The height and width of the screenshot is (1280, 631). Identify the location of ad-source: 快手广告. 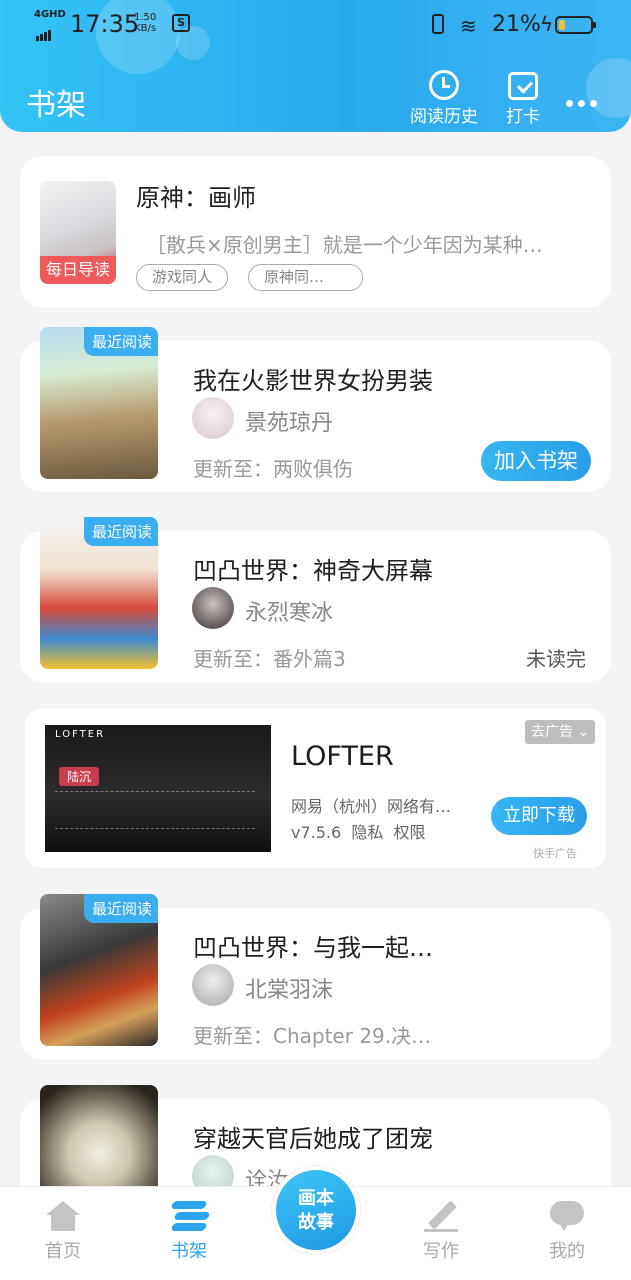
(555, 853).